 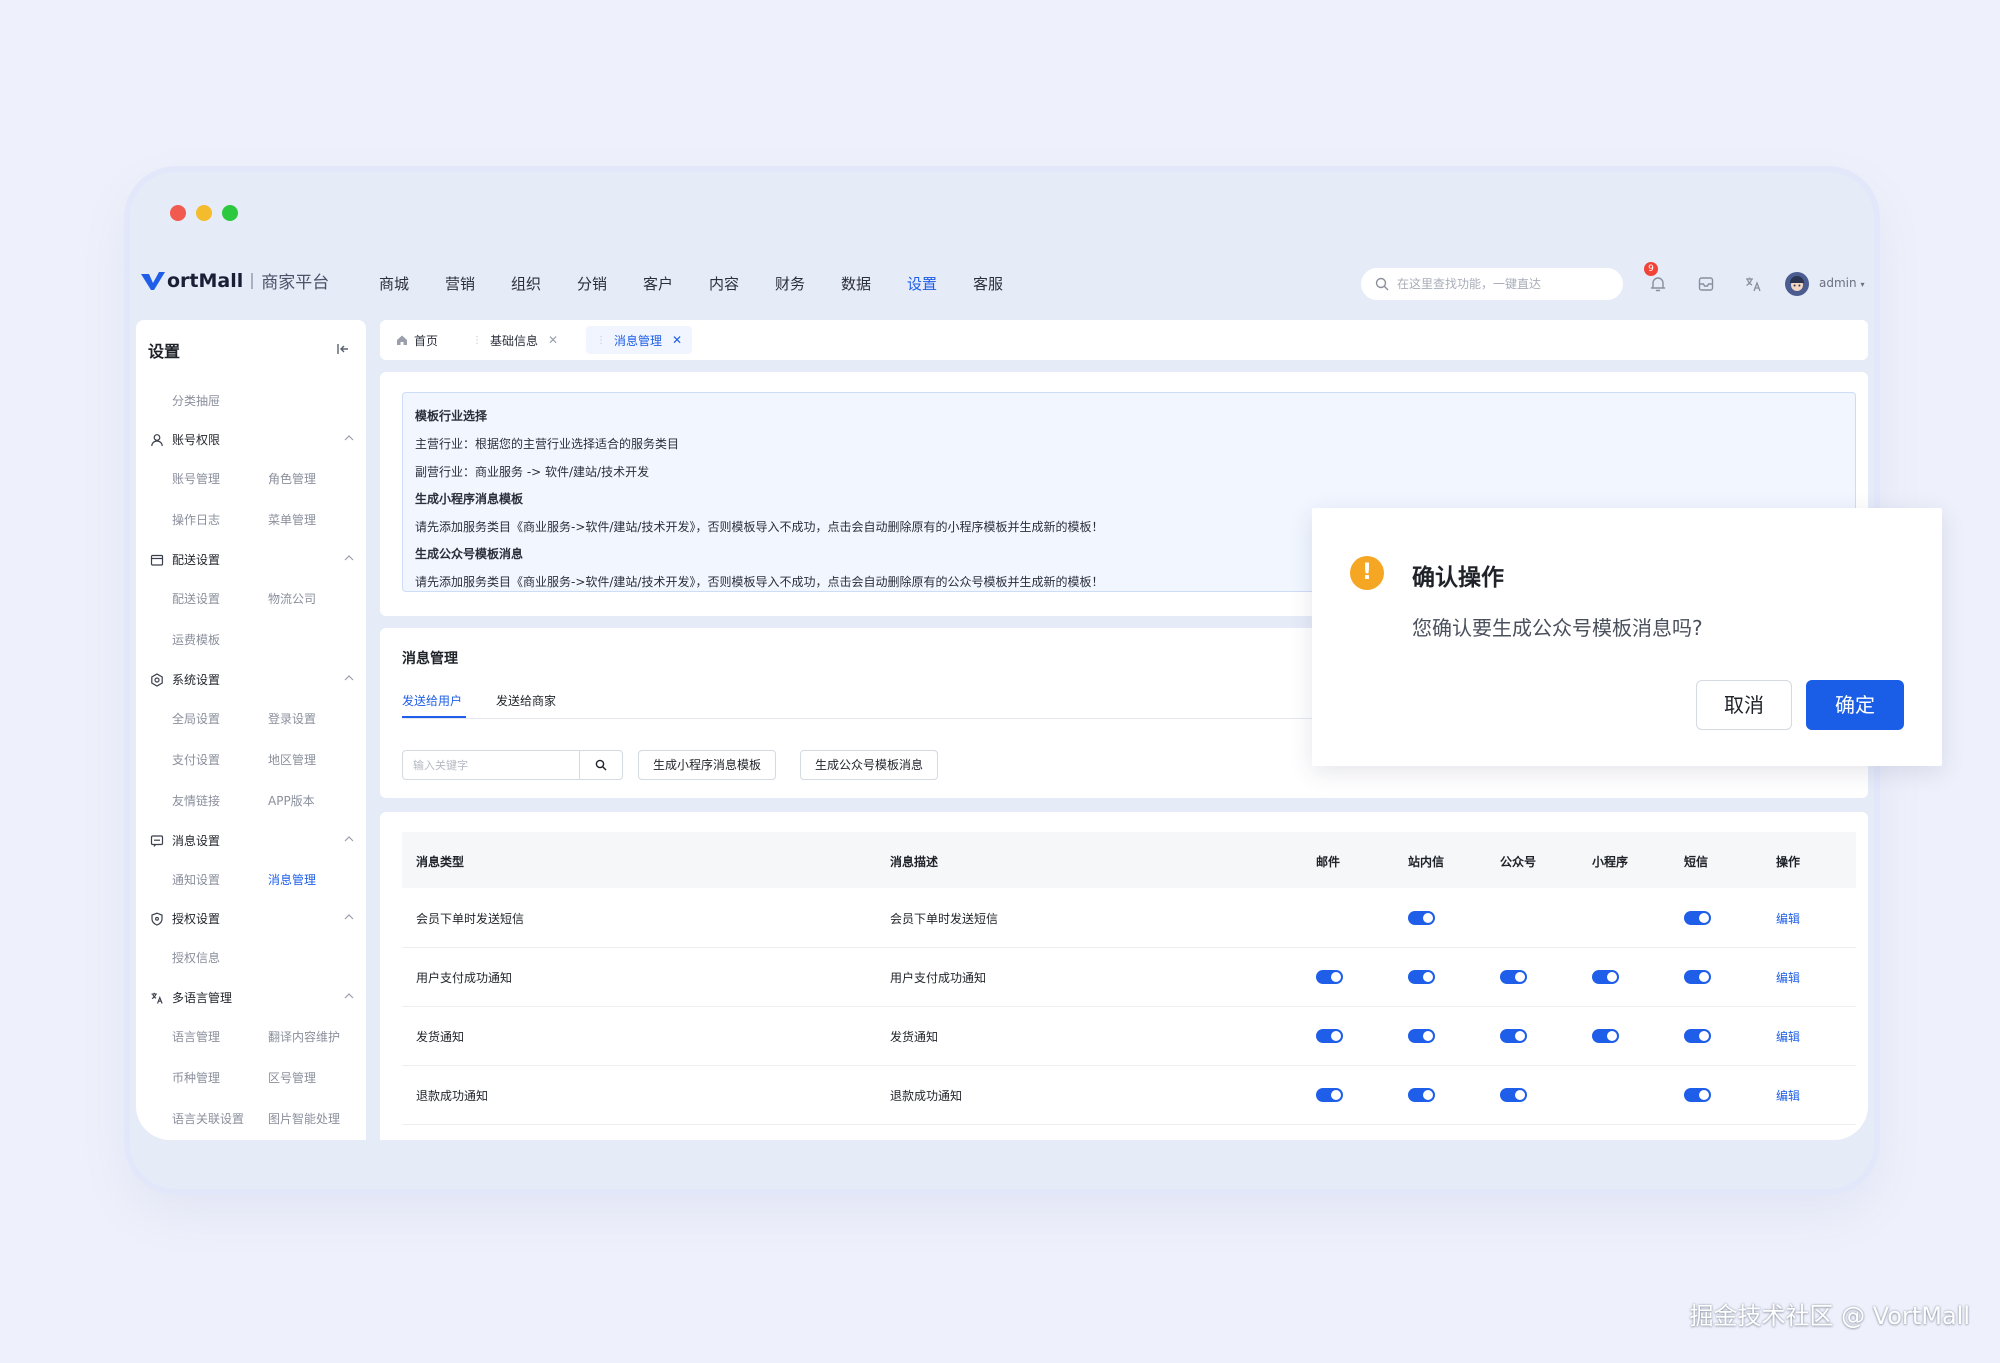 What do you see at coordinates (196, 957) in the screenshot?
I see `sidebar-item-authorization-info: 授权信息` at bounding box center [196, 957].